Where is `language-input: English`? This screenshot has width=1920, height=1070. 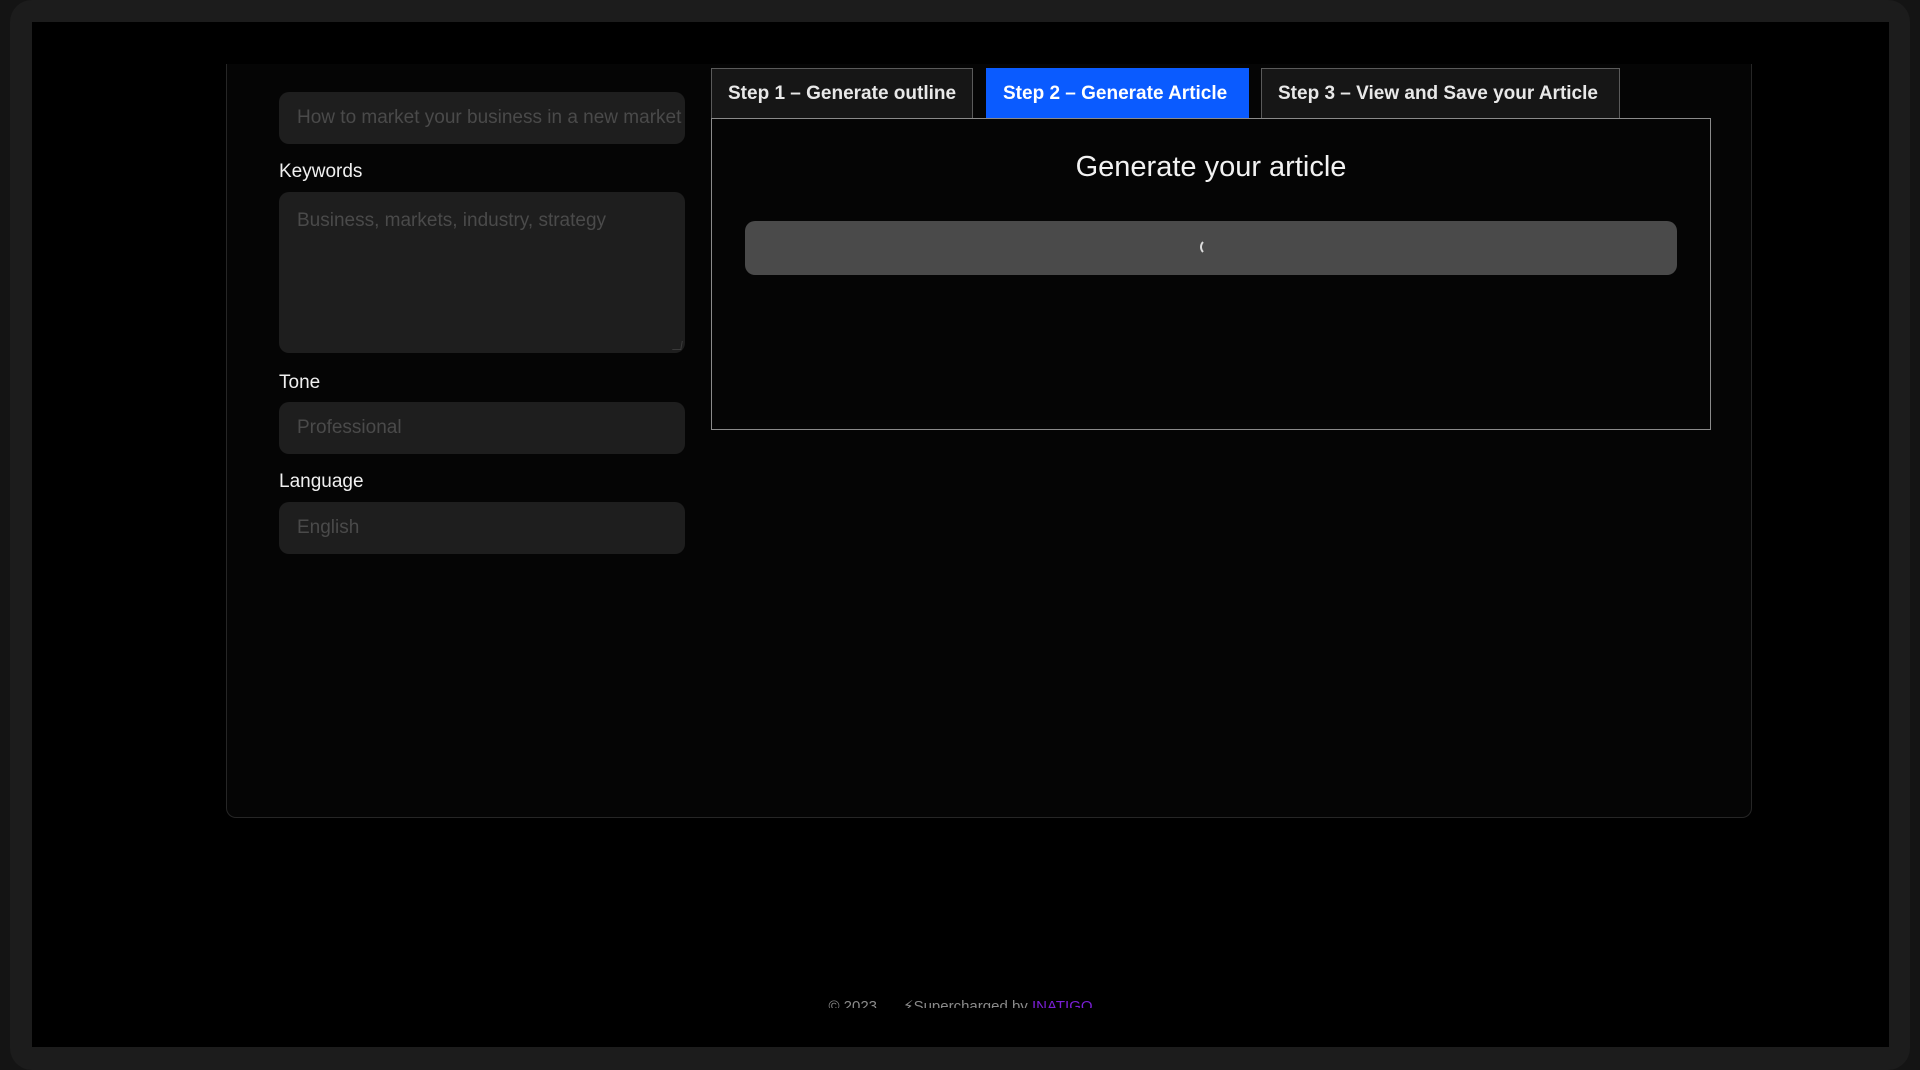
language-input: English is located at coordinates (482, 528).